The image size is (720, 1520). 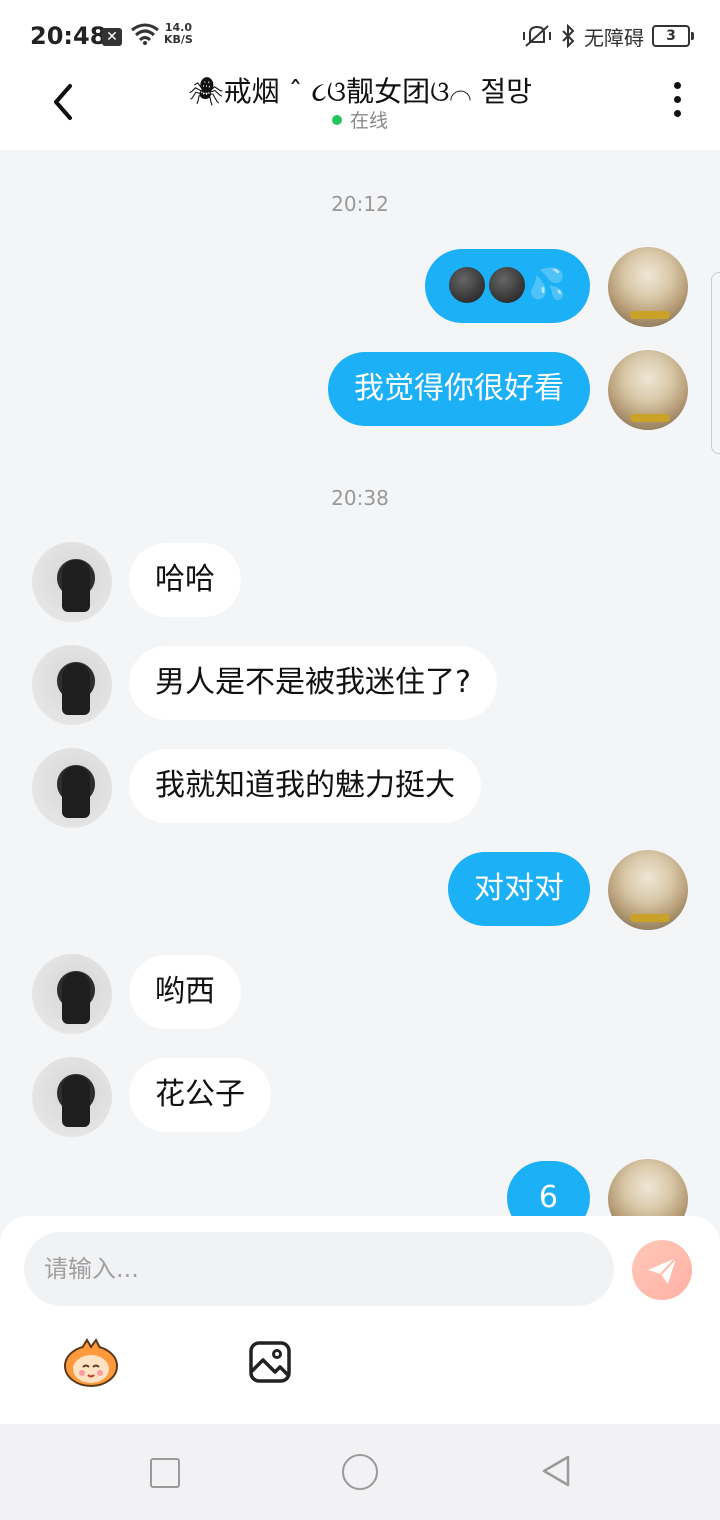 What do you see at coordinates (185, 580) in the screenshot?
I see `message-bubble-them: 哈哈` at bounding box center [185, 580].